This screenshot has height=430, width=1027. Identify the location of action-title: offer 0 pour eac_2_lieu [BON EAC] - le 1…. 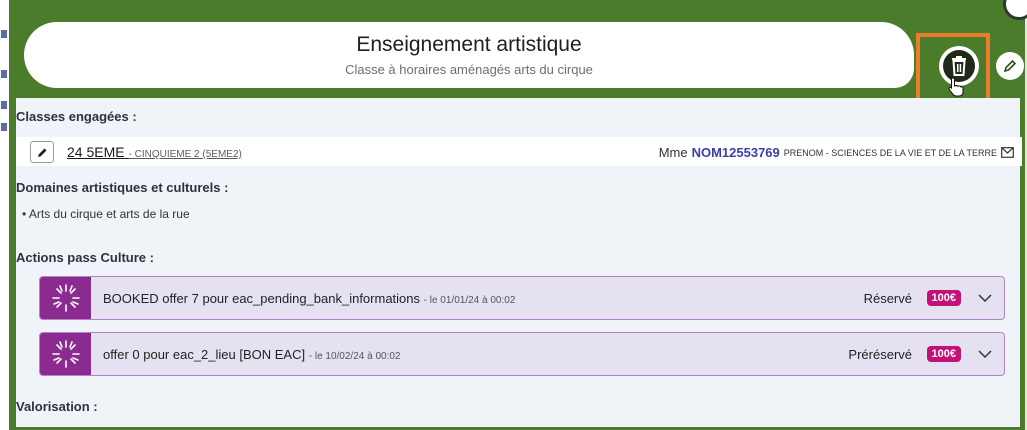
(251, 354).